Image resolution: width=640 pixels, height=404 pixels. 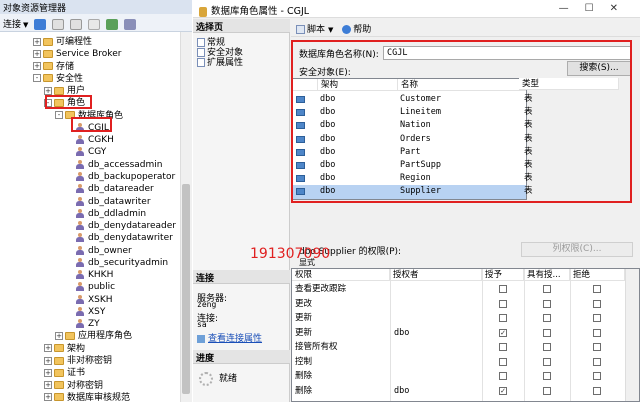 What do you see at coordinates (412, 165) in the screenshot?
I see `table-row: dbo PartSupp 表` at bounding box center [412, 165].